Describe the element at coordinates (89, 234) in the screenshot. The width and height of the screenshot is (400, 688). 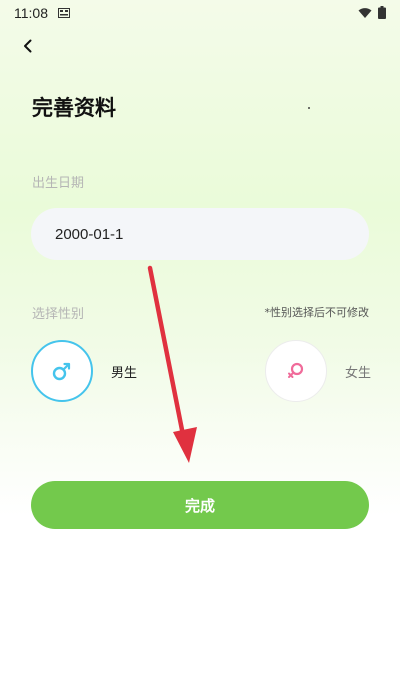
I see `birth-date-value: 2000-01-1` at that location.